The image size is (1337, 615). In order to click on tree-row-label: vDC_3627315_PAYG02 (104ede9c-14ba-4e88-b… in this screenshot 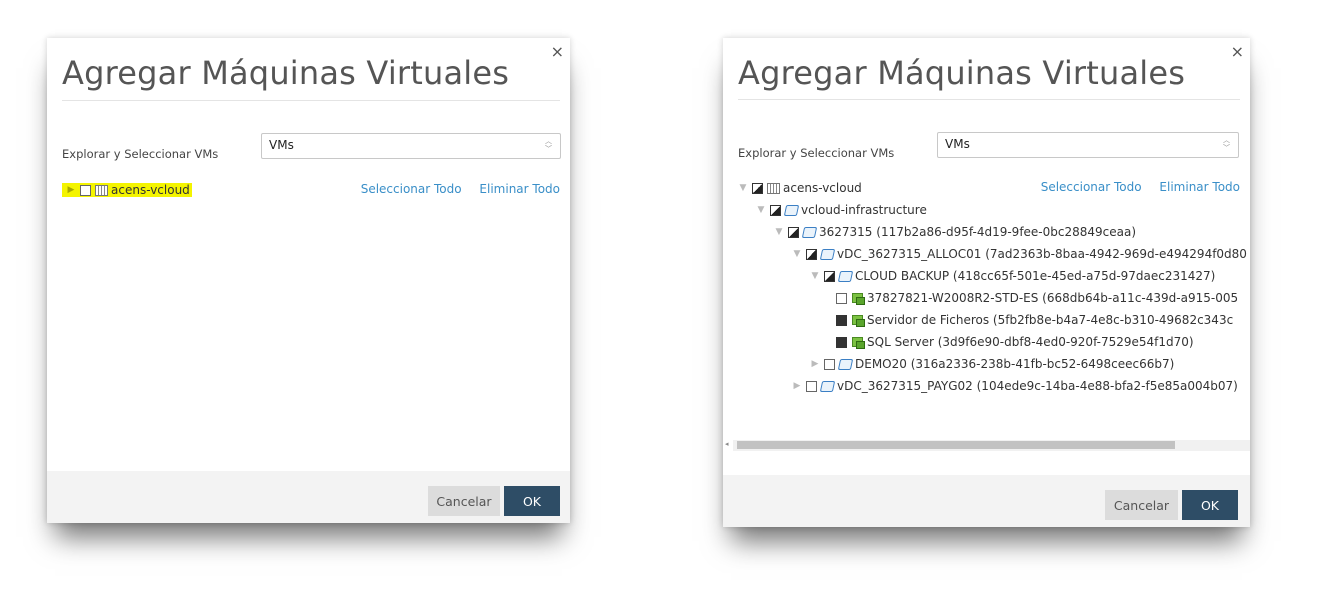, I will do `click(1037, 386)`.